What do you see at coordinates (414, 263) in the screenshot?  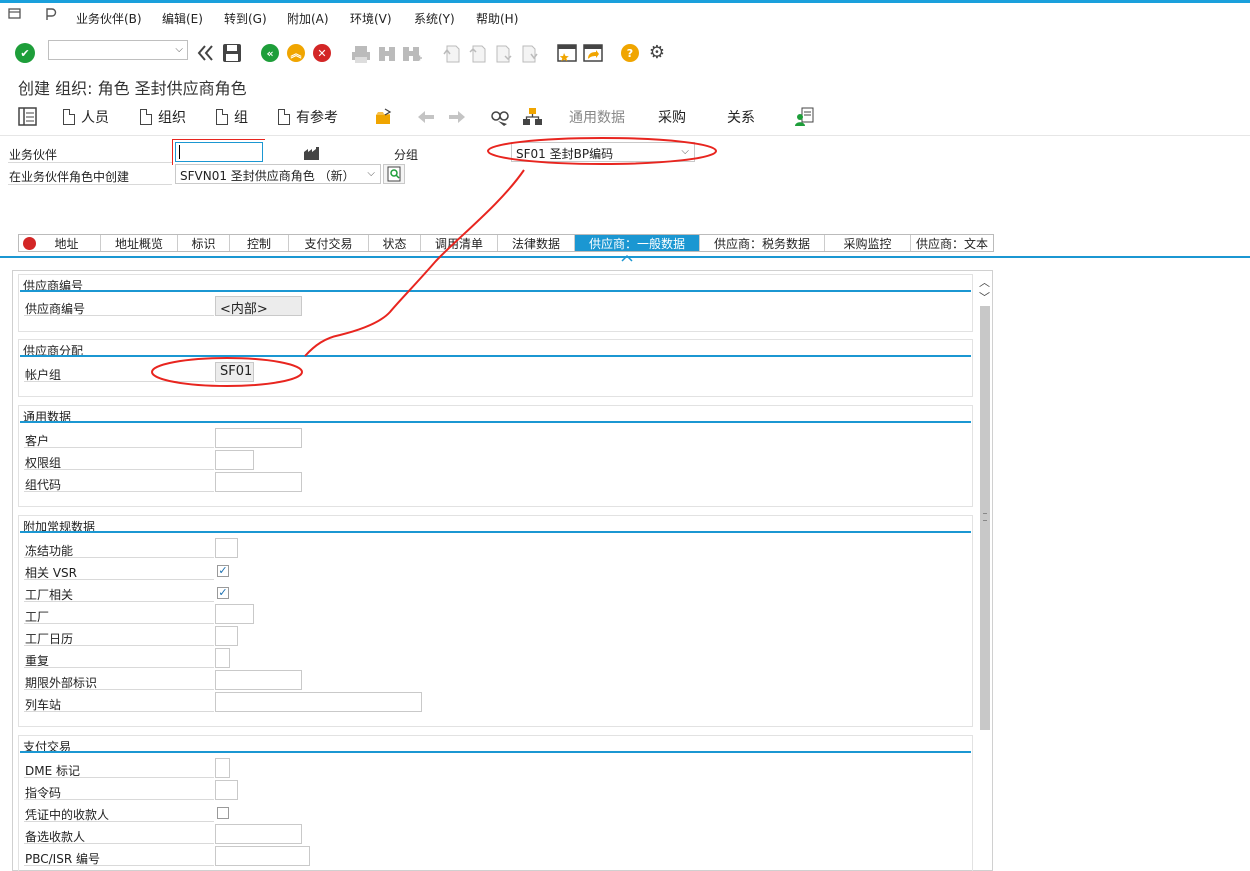 I see `annotation-connector-line` at bounding box center [414, 263].